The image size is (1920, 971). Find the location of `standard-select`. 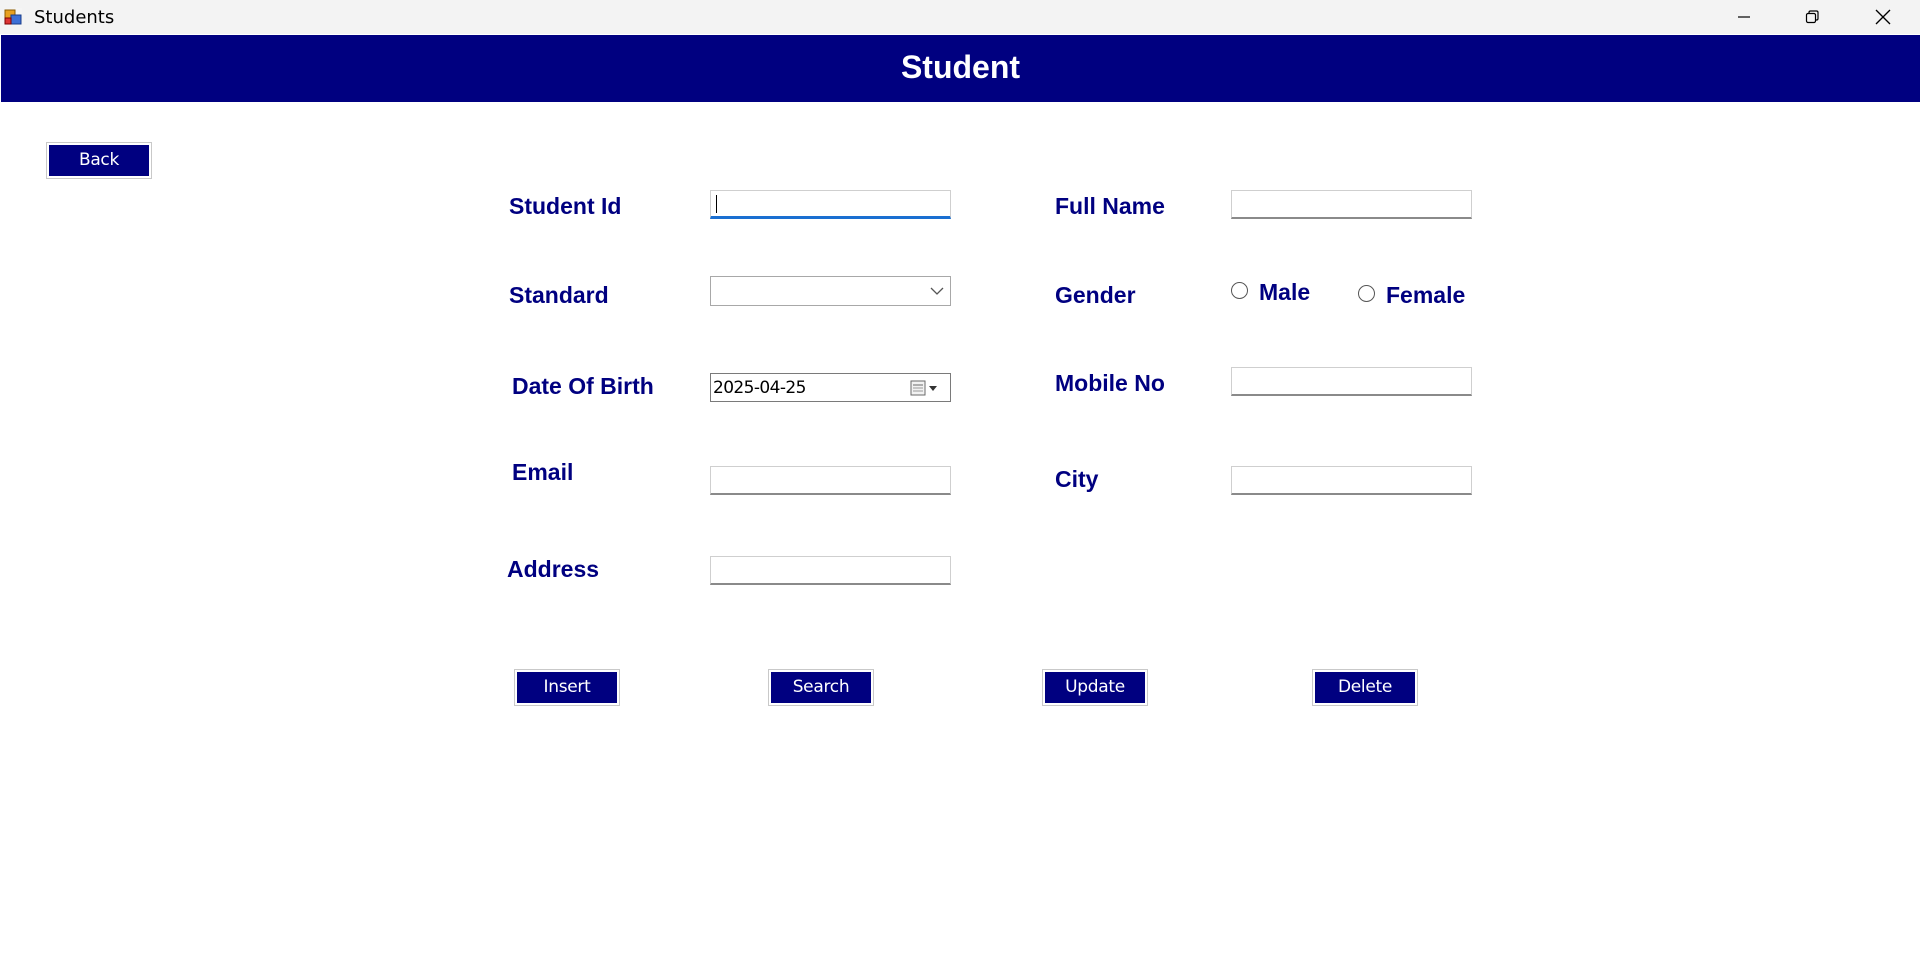

standard-select is located at coordinates (830, 291).